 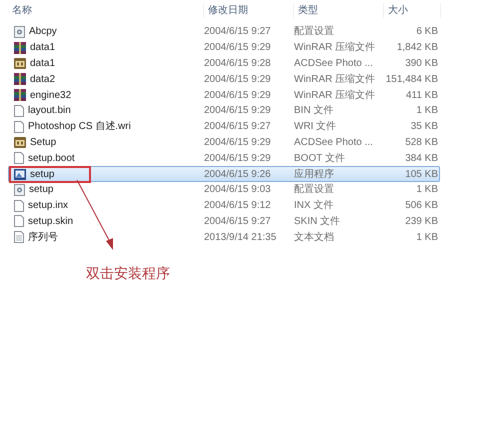 I want to click on file-row: data1 2004/6/15 9:28 ACDSee Photo ... 390 KB, so click(x=224, y=64).